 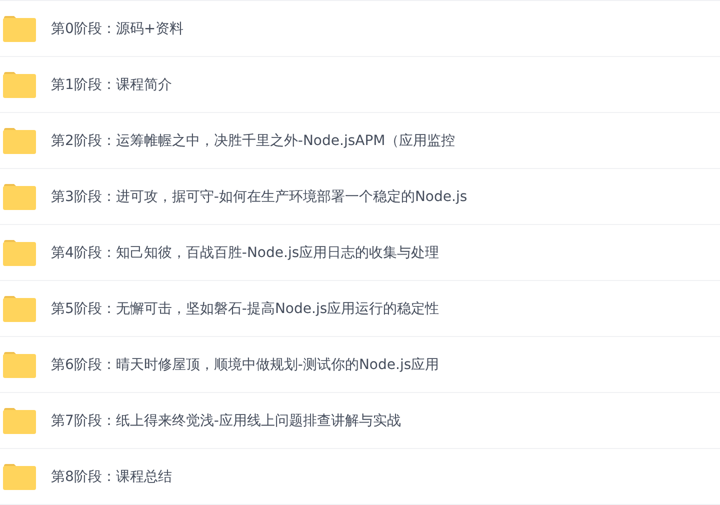 I want to click on folder-name: 第8阶段：课程总结, so click(x=111, y=477).